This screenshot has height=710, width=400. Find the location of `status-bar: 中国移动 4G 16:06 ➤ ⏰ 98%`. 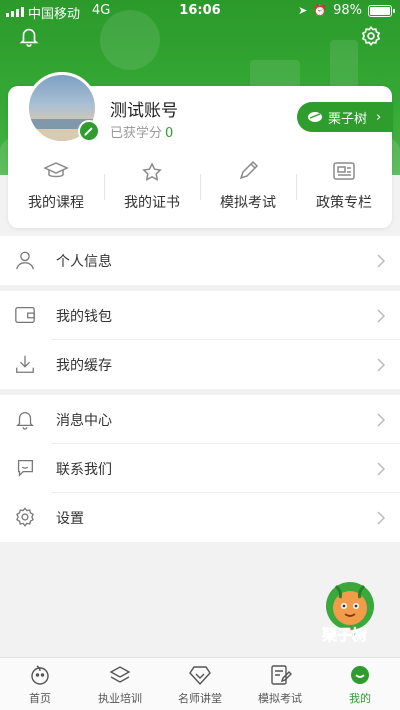

status-bar: 中国移动 4G 16:06 ➤ ⏰ 98% is located at coordinates (200, 11).